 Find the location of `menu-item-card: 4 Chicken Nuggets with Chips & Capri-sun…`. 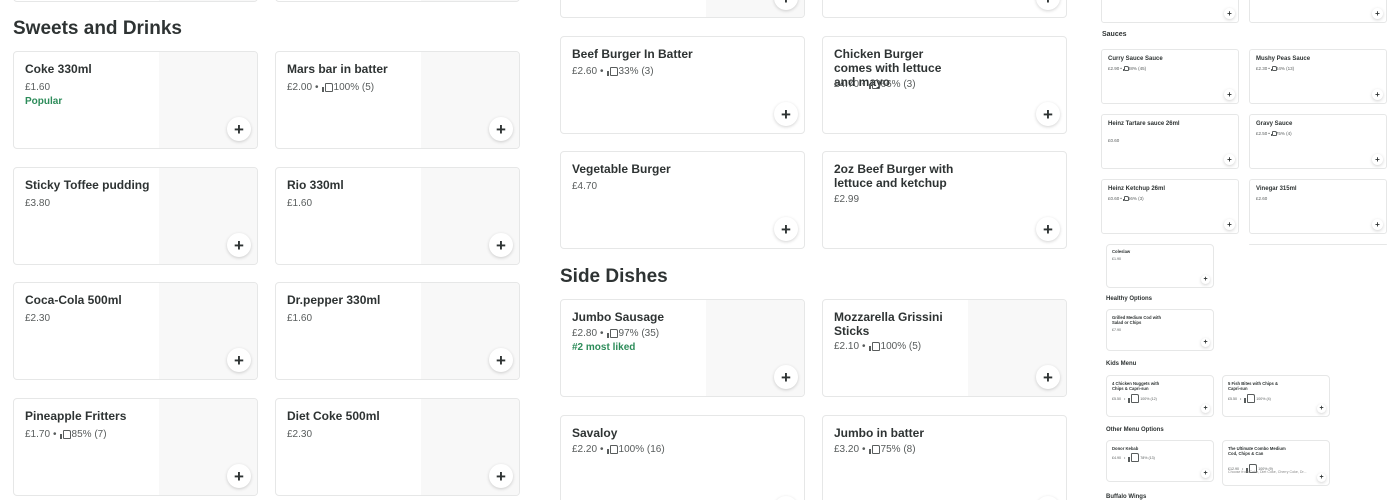

menu-item-card: 4 Chicken Nuggets with Chips & Capri-sun… is located at coordinates (1160, 396).